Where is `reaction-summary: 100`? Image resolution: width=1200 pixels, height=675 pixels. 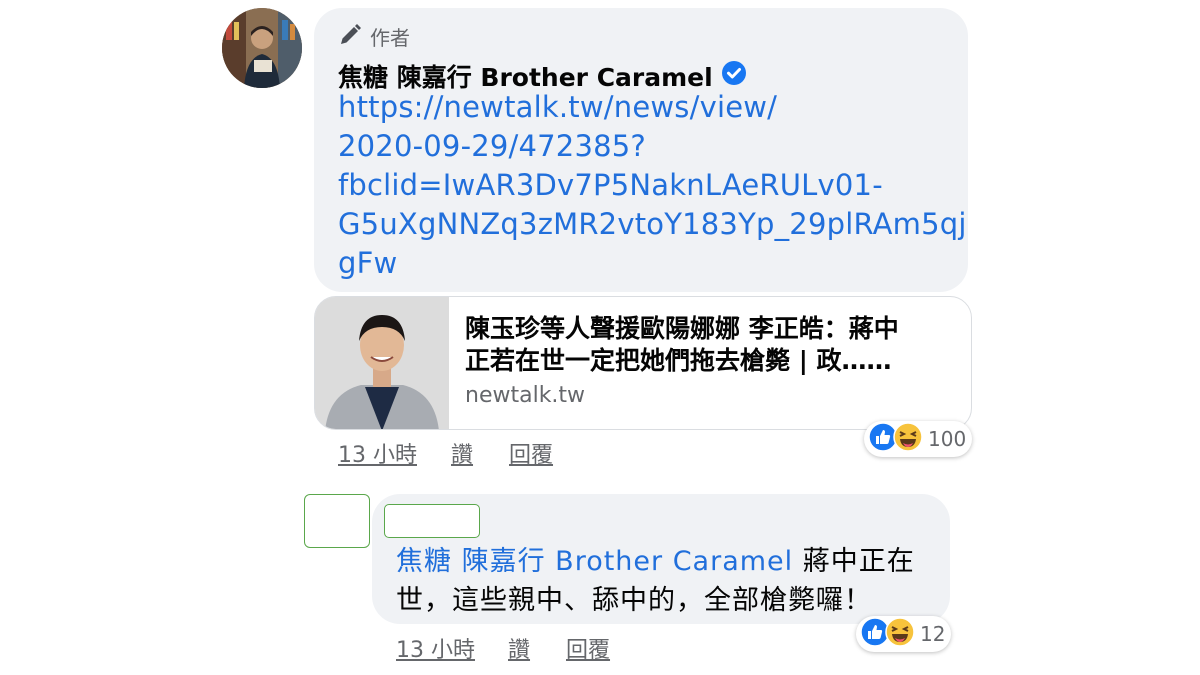
reaction-summary: 100 is located at coordinates (918, 439).